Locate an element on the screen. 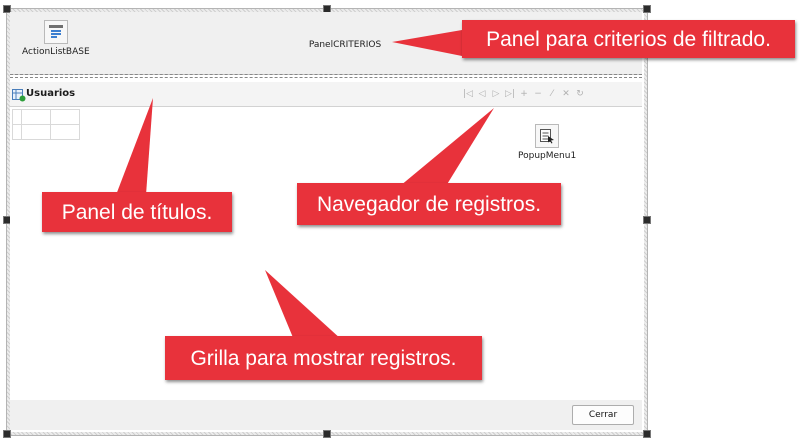 The width and height of the screenshot is (800, 447). callout-titles: Panel de títulos. is located at coordinates (137, 212).